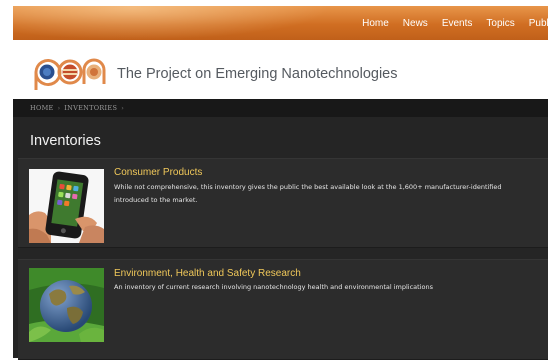 Image resolution: width=548 pixels, height=360 pixels. Describe the element at coordinates (70, 71) in the screenshot. I see `pen-logo` at that location.